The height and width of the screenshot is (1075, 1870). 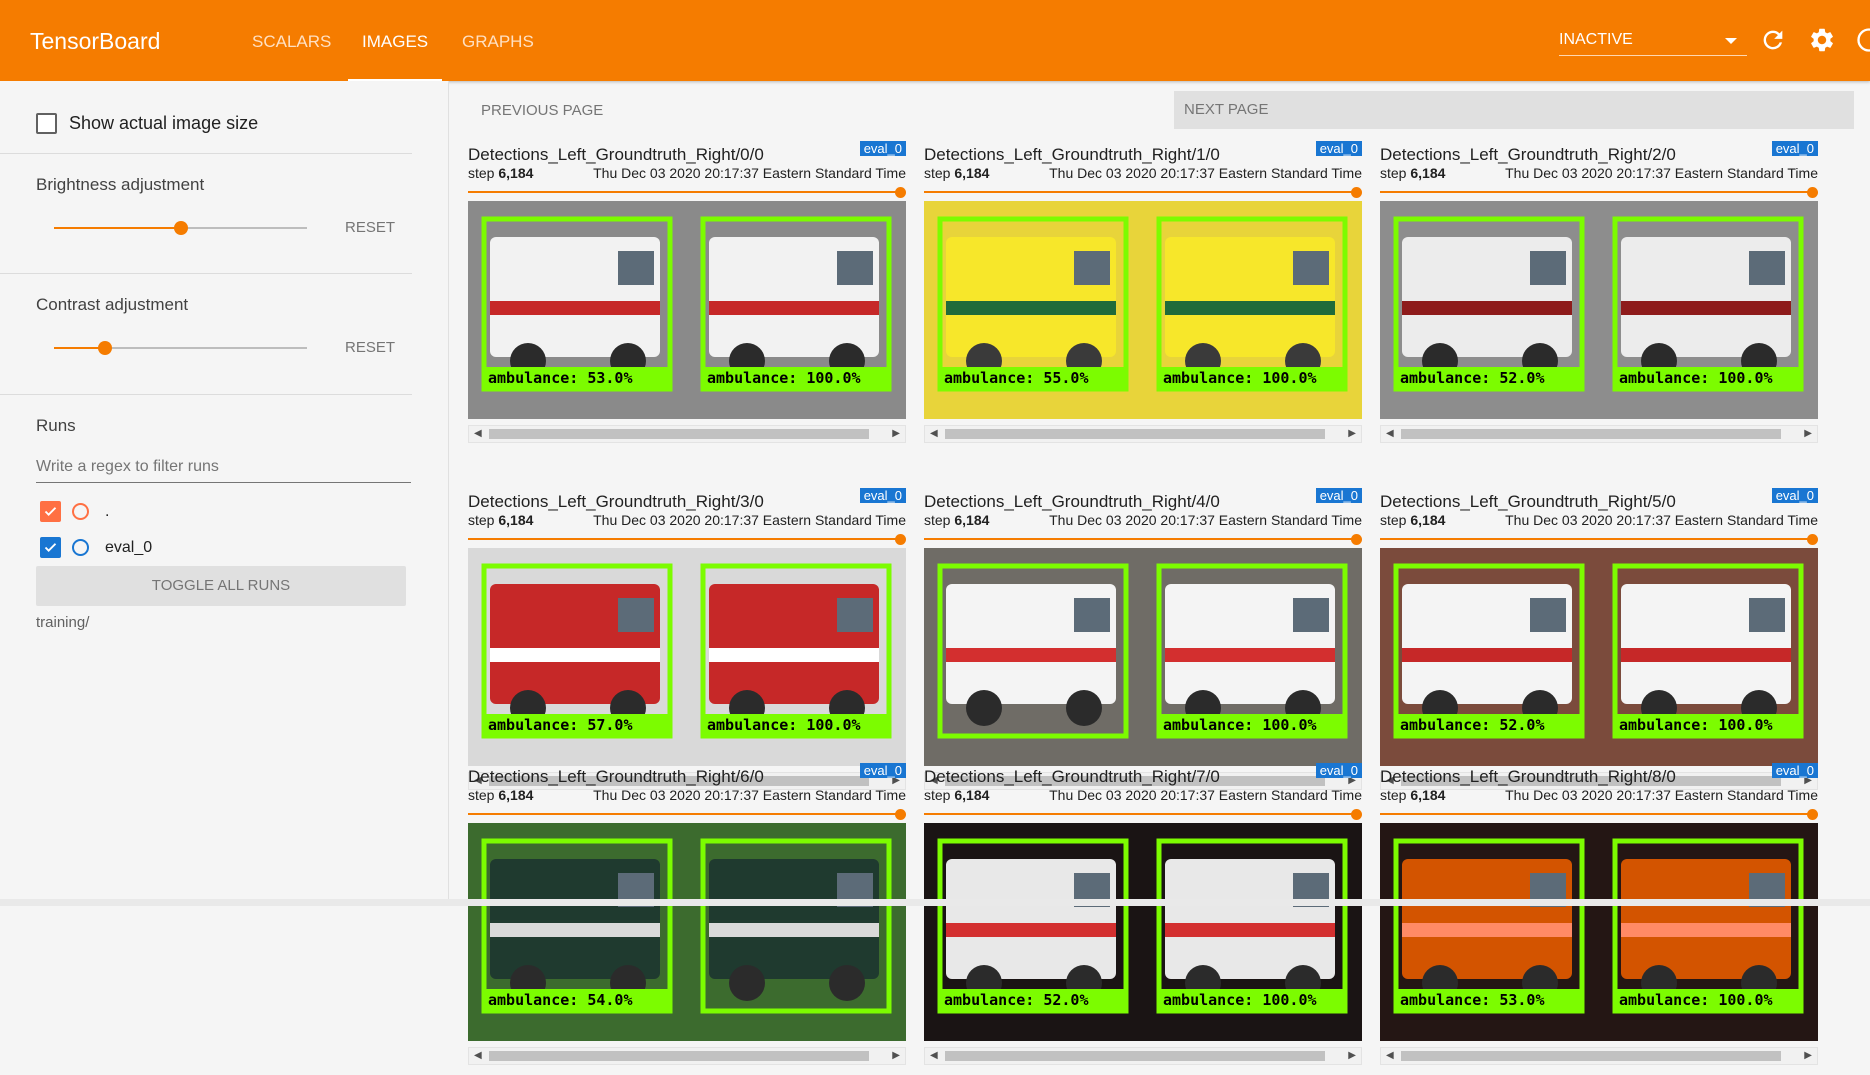 What do you see at coordinates (180, 348) in the screenshot?
I see `contrast-slider` at bounding box center [180, 348].